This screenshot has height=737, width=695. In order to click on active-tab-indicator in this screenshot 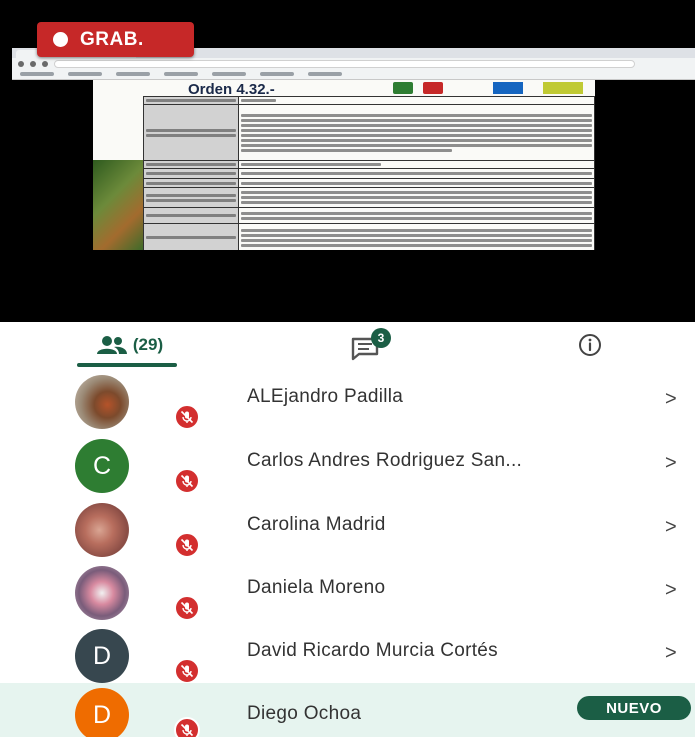, I will do `click(127, 365)`.